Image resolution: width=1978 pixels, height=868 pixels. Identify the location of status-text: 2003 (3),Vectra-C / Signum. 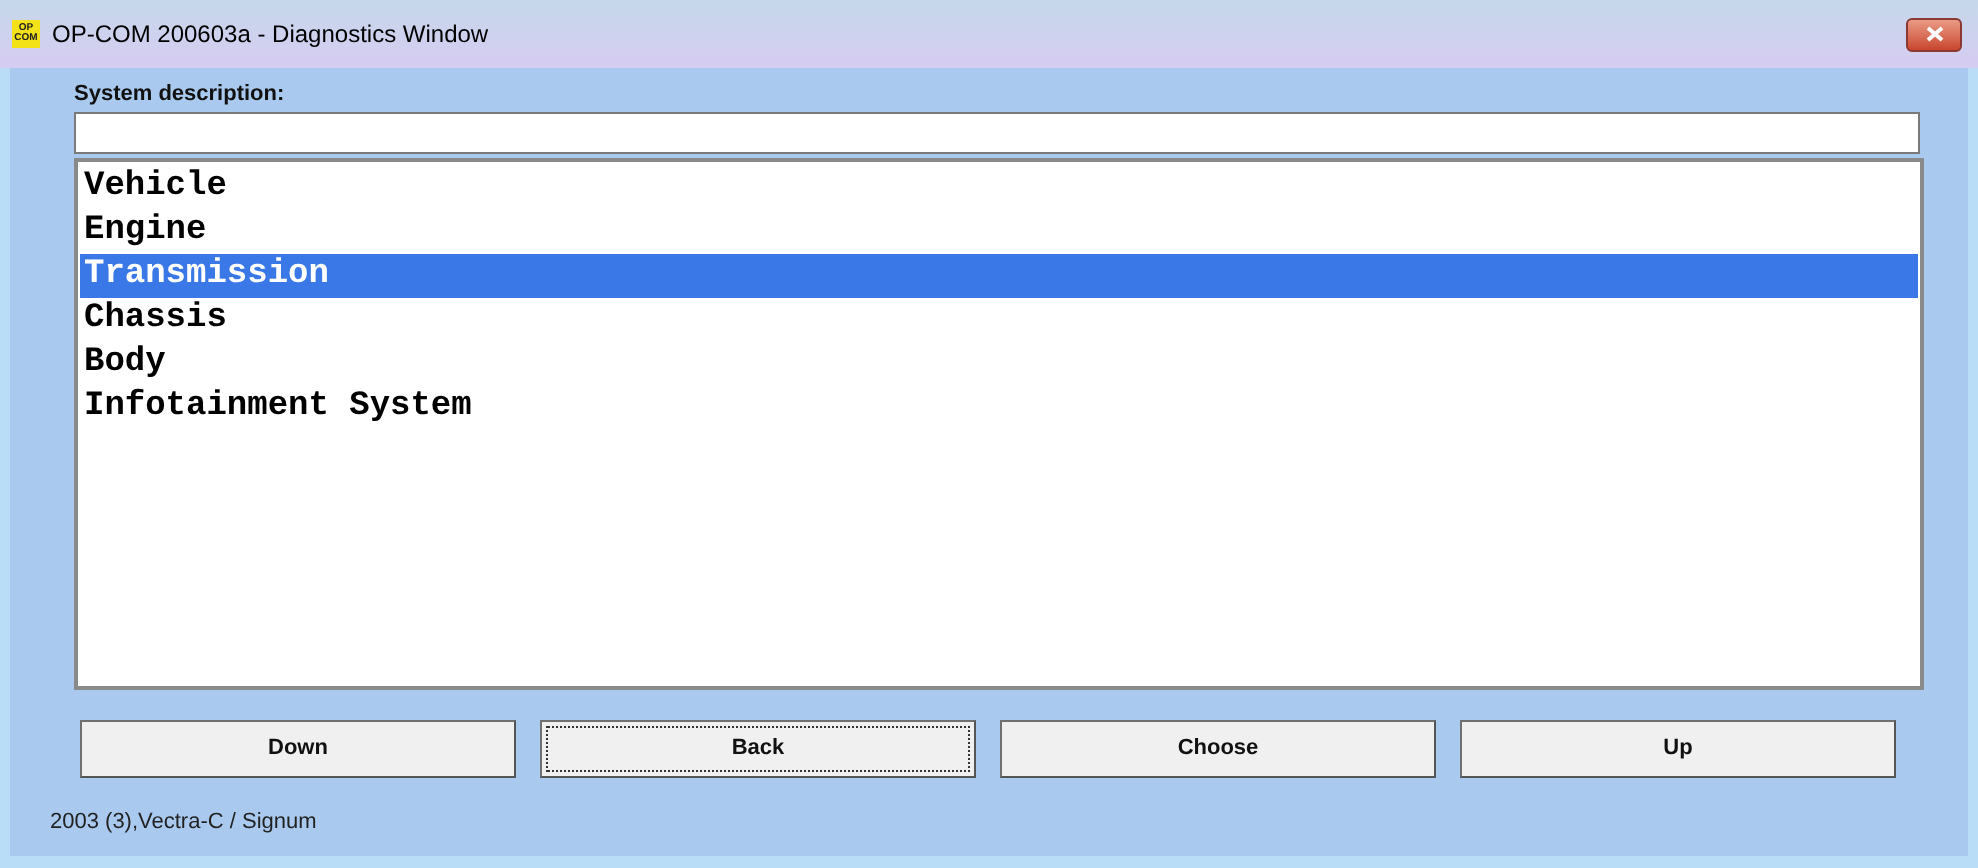
(184, 823).